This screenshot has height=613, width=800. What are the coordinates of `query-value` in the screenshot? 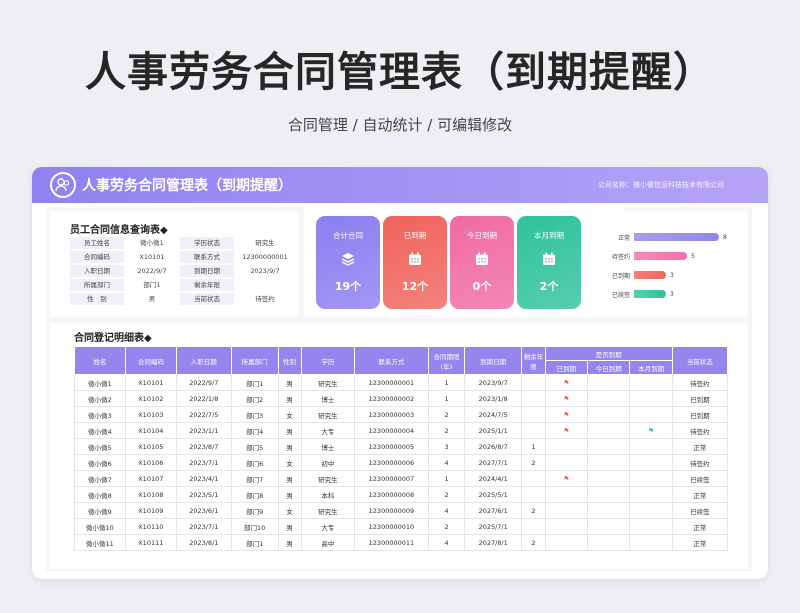 It's located at (265, 285).